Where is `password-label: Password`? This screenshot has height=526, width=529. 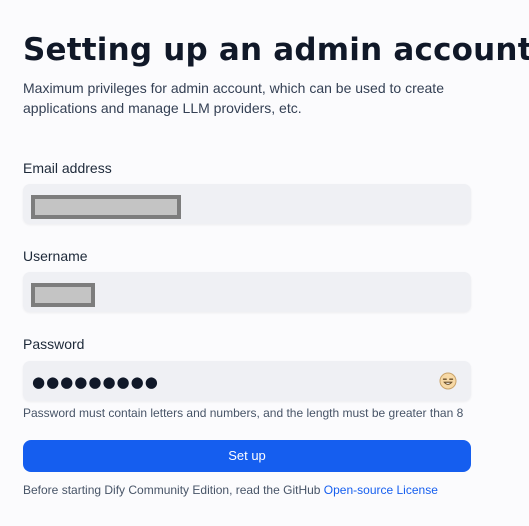 password-label: Password is located at coordinates (54, 344).